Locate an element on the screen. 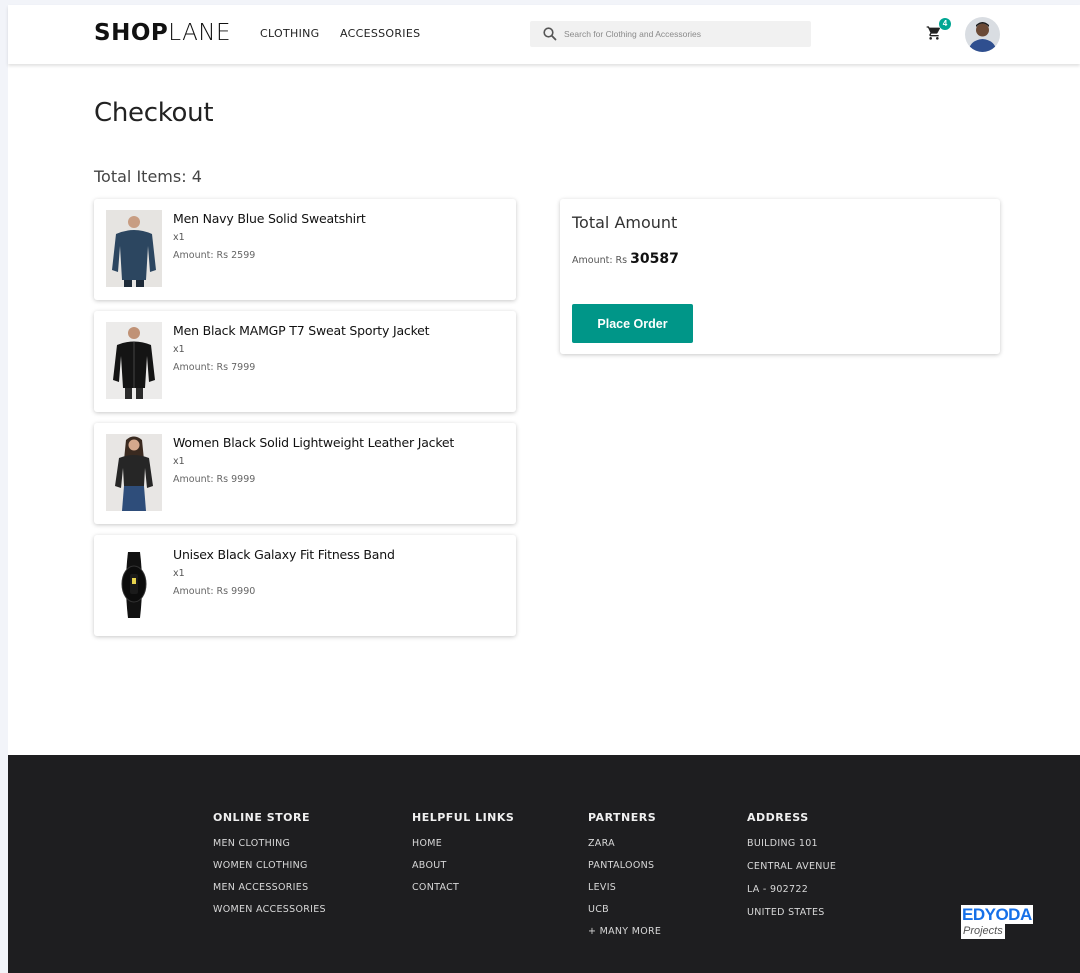  footer-link-levis: LEVIS is located at coordinates (624, 888).